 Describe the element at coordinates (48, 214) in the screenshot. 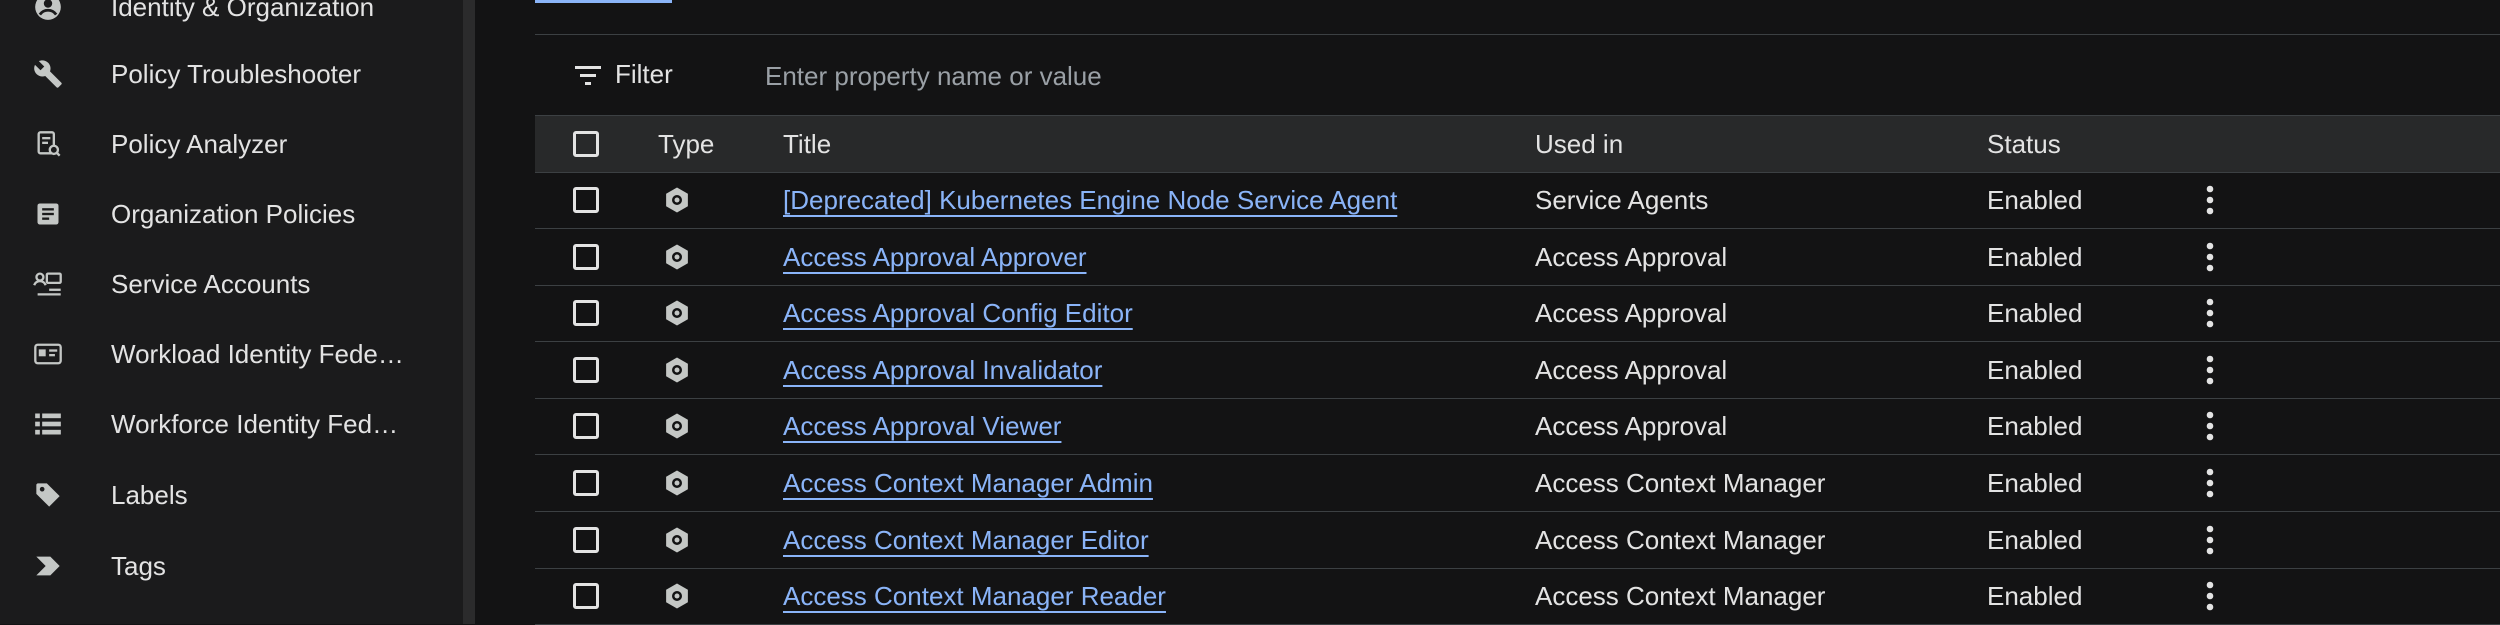

I see `article-icon` at that location.